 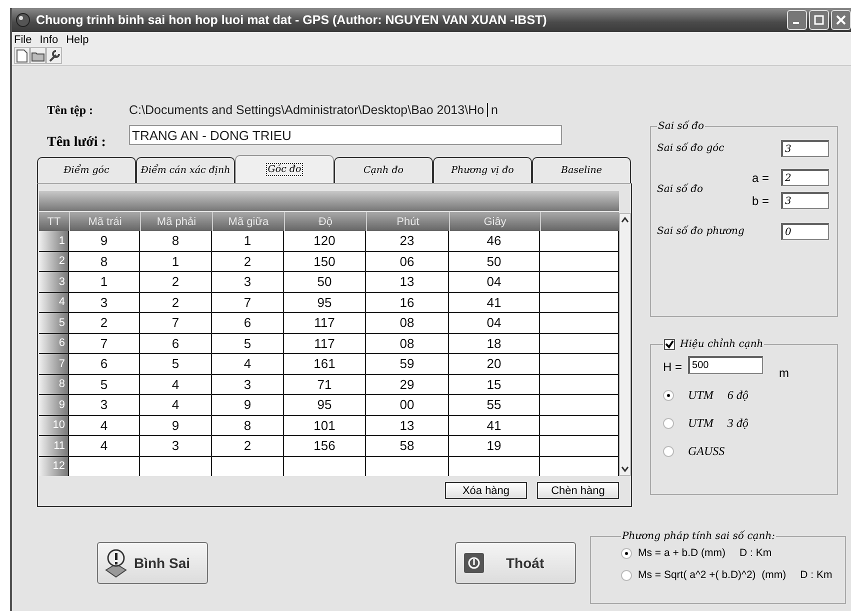 I want to click on window-title: Chuong trinh binh sai hon hop luoi mat dat - GPS (Author: NGUYEN VAN XUAN -IBST), so click(x=291, y=20).